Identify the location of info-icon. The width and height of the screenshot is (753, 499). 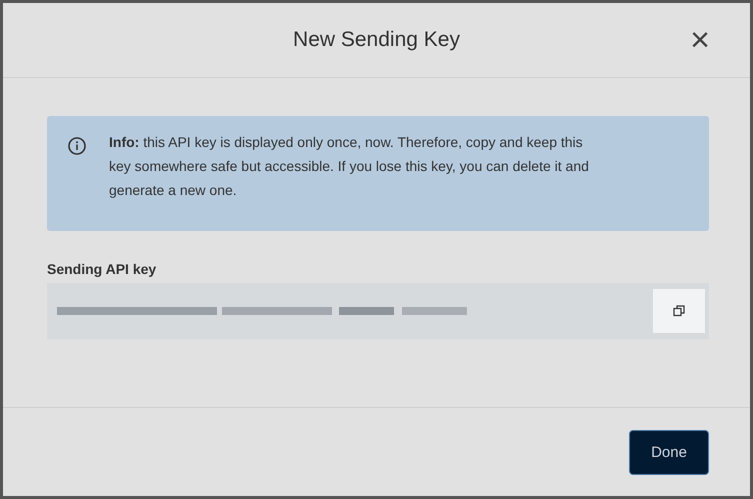
(77, 146).